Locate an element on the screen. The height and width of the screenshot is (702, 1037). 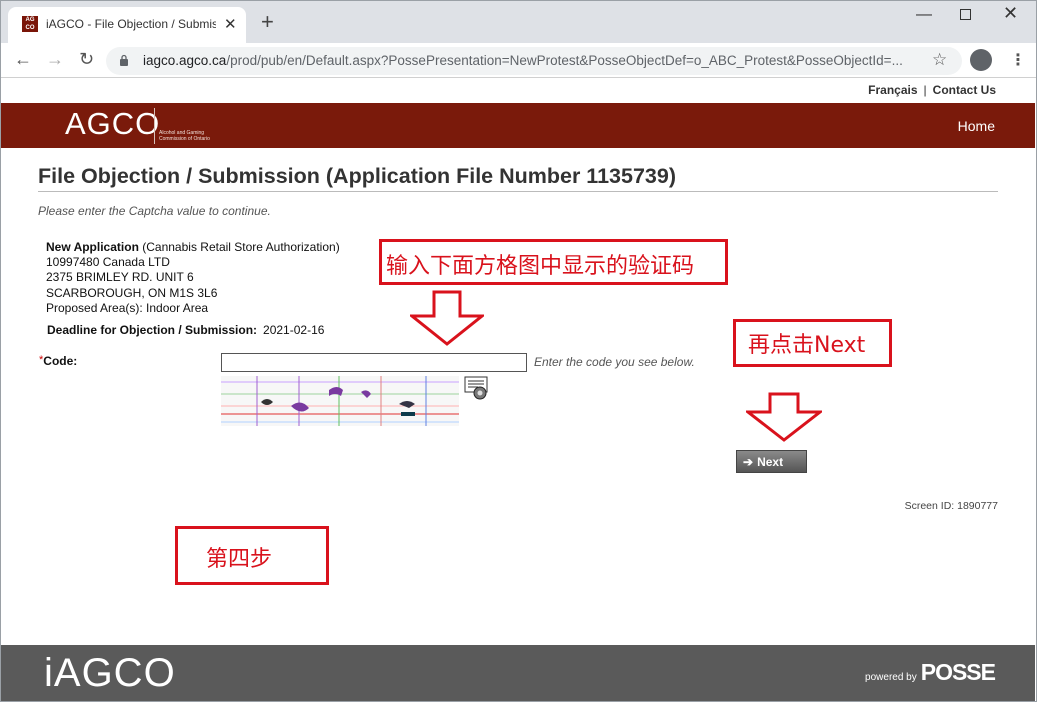
reload-icon: ↻ is located at coordinates (86, 59).